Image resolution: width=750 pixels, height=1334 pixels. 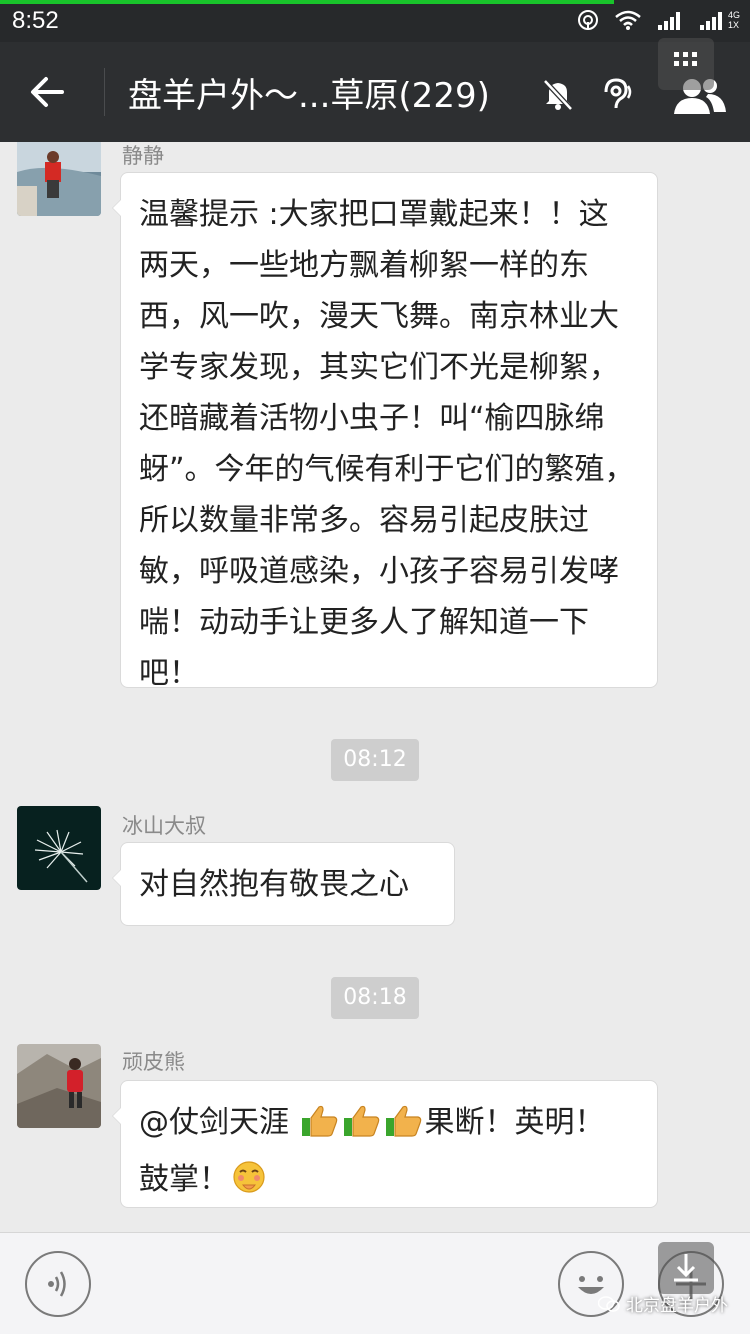 What do you see at coordinates (104, 92) in the screenshot?
I see `title-divider` at bounding box center [104, 92].